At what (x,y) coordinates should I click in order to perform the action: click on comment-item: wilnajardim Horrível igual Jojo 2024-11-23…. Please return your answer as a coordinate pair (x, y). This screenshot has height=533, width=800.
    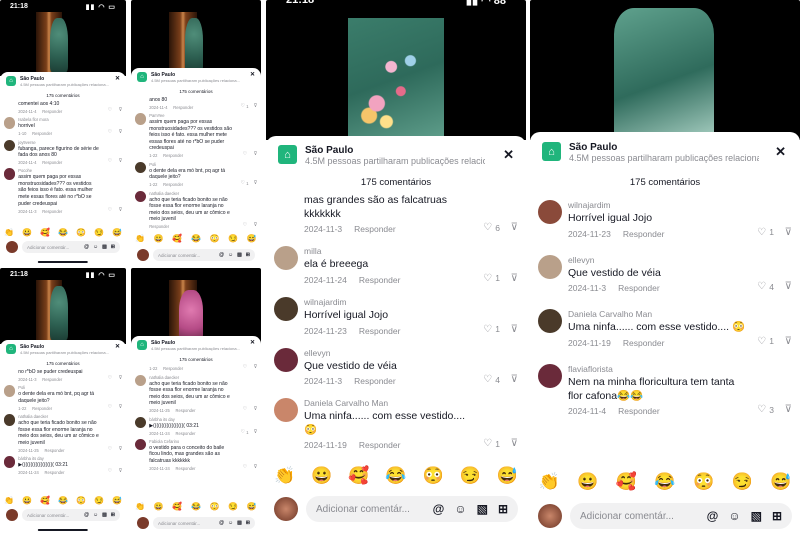
    Looking at the image, I should click on (665, 225).